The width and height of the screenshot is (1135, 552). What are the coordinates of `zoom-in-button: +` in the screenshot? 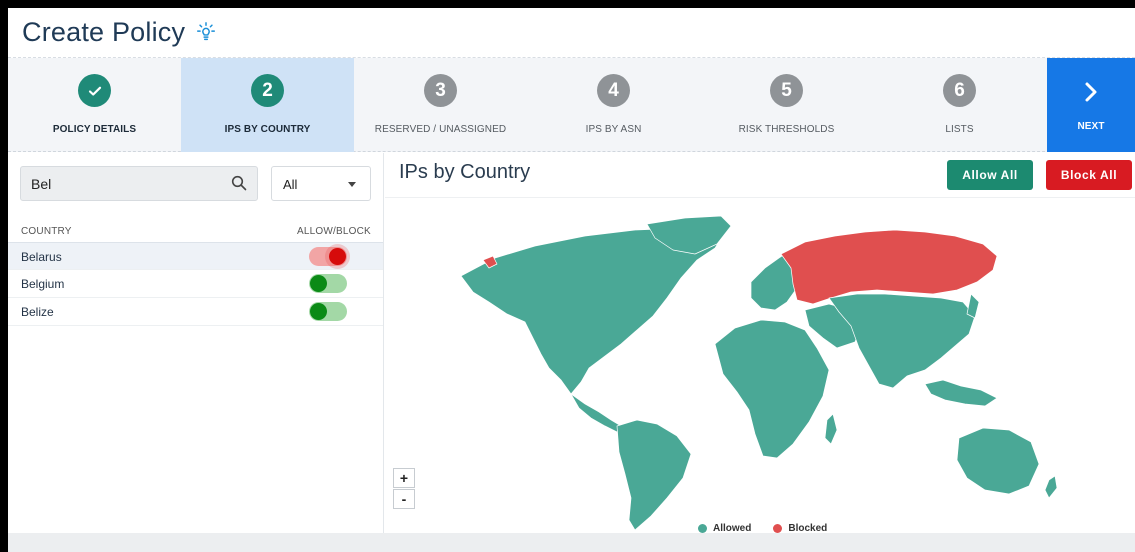 It's located at (404, 478).